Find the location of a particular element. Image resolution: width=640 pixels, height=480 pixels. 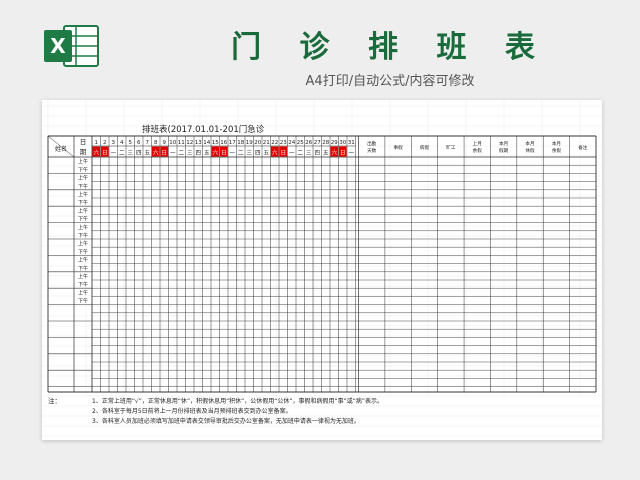

day-number: 28 is located at coordinates (325, 143).